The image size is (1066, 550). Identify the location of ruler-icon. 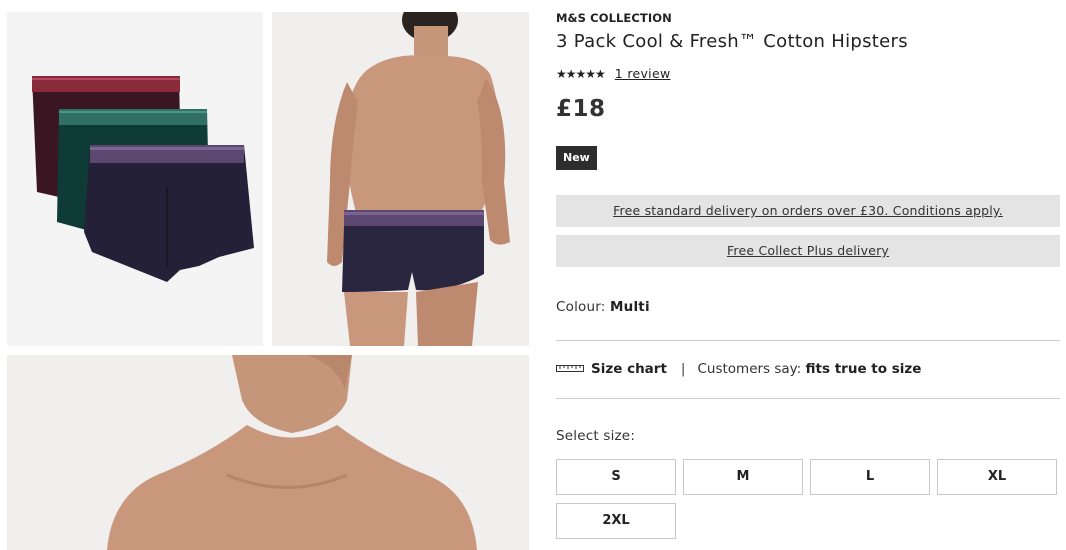
(570, 369).